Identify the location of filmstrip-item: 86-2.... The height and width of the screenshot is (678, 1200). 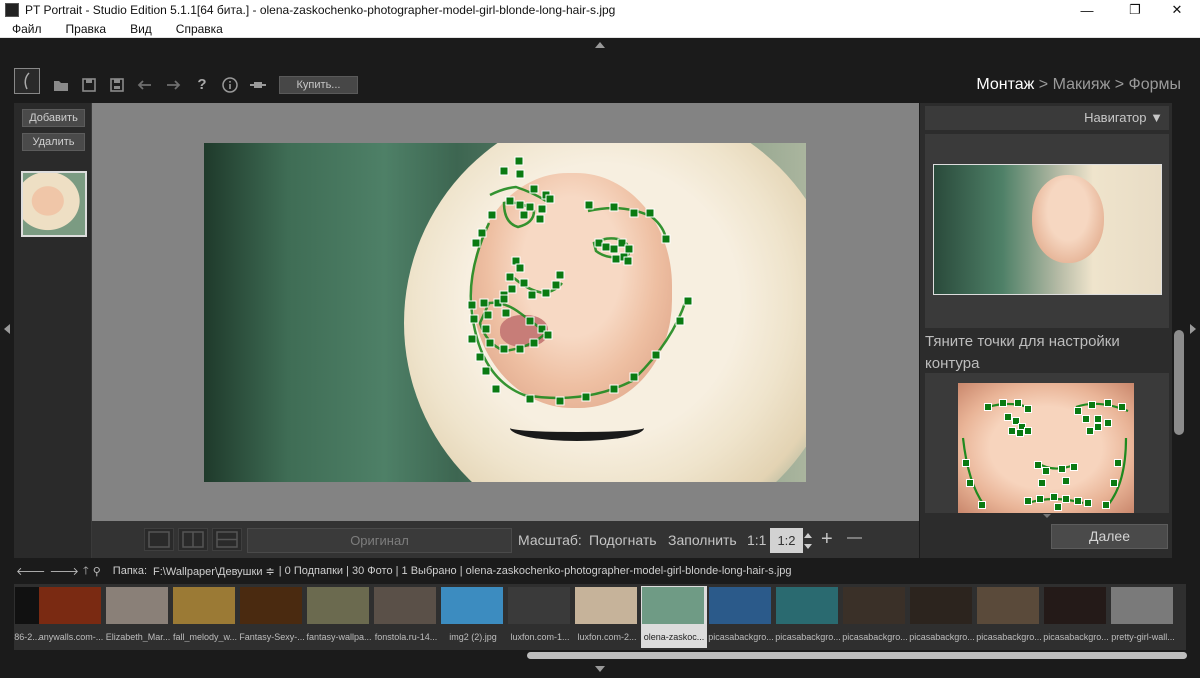
(27, 617).